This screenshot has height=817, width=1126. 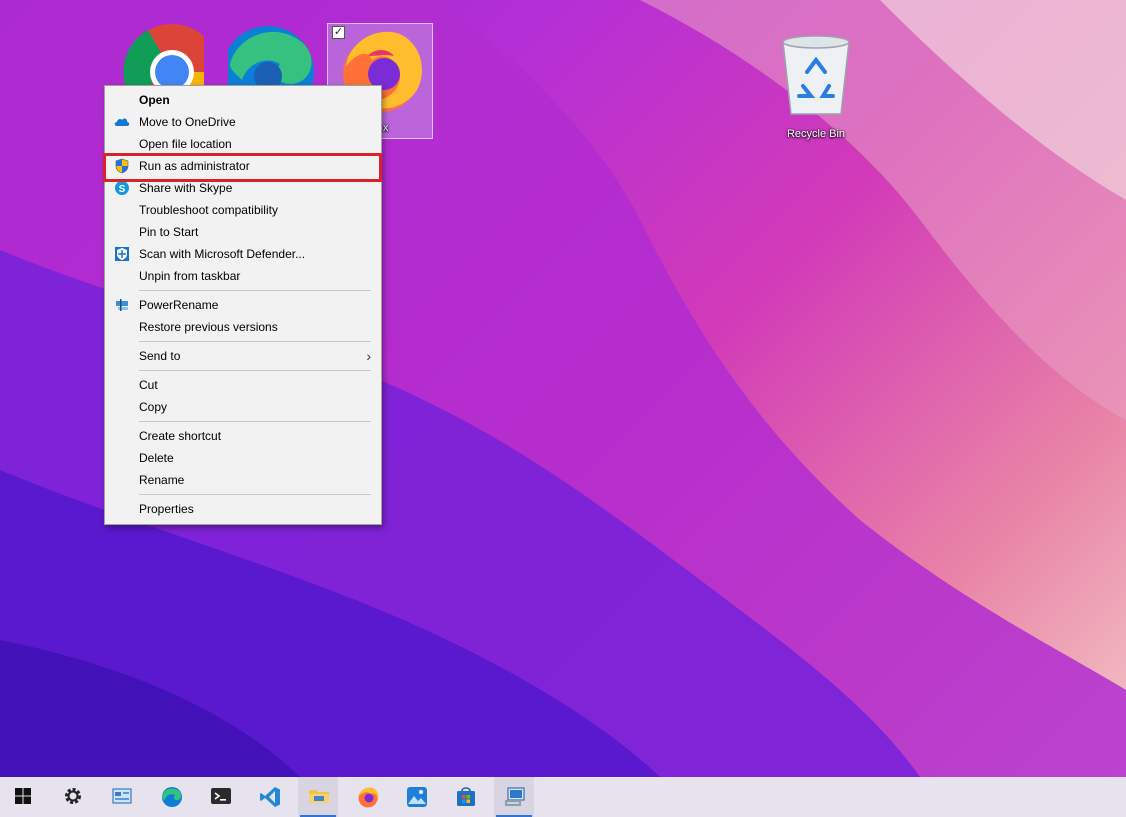 I want to click on vscode-icon, so click(x=270, y=797).